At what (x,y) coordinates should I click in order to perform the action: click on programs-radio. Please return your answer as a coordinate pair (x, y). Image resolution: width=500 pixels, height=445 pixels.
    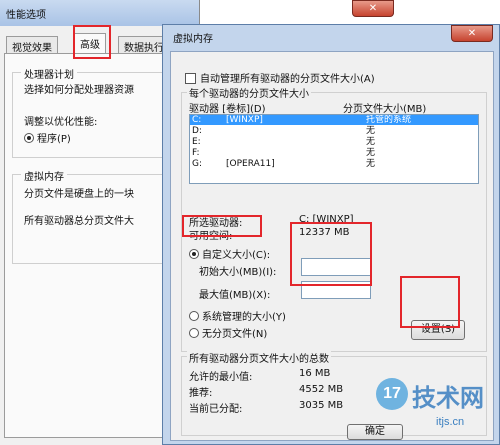
    Looking at the image, I should click on (29, 138).